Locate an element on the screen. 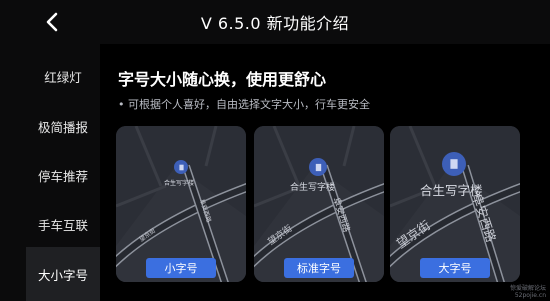  sidebar-item-traffic-light: 红绿灯 is located at coordinates (63, 76).